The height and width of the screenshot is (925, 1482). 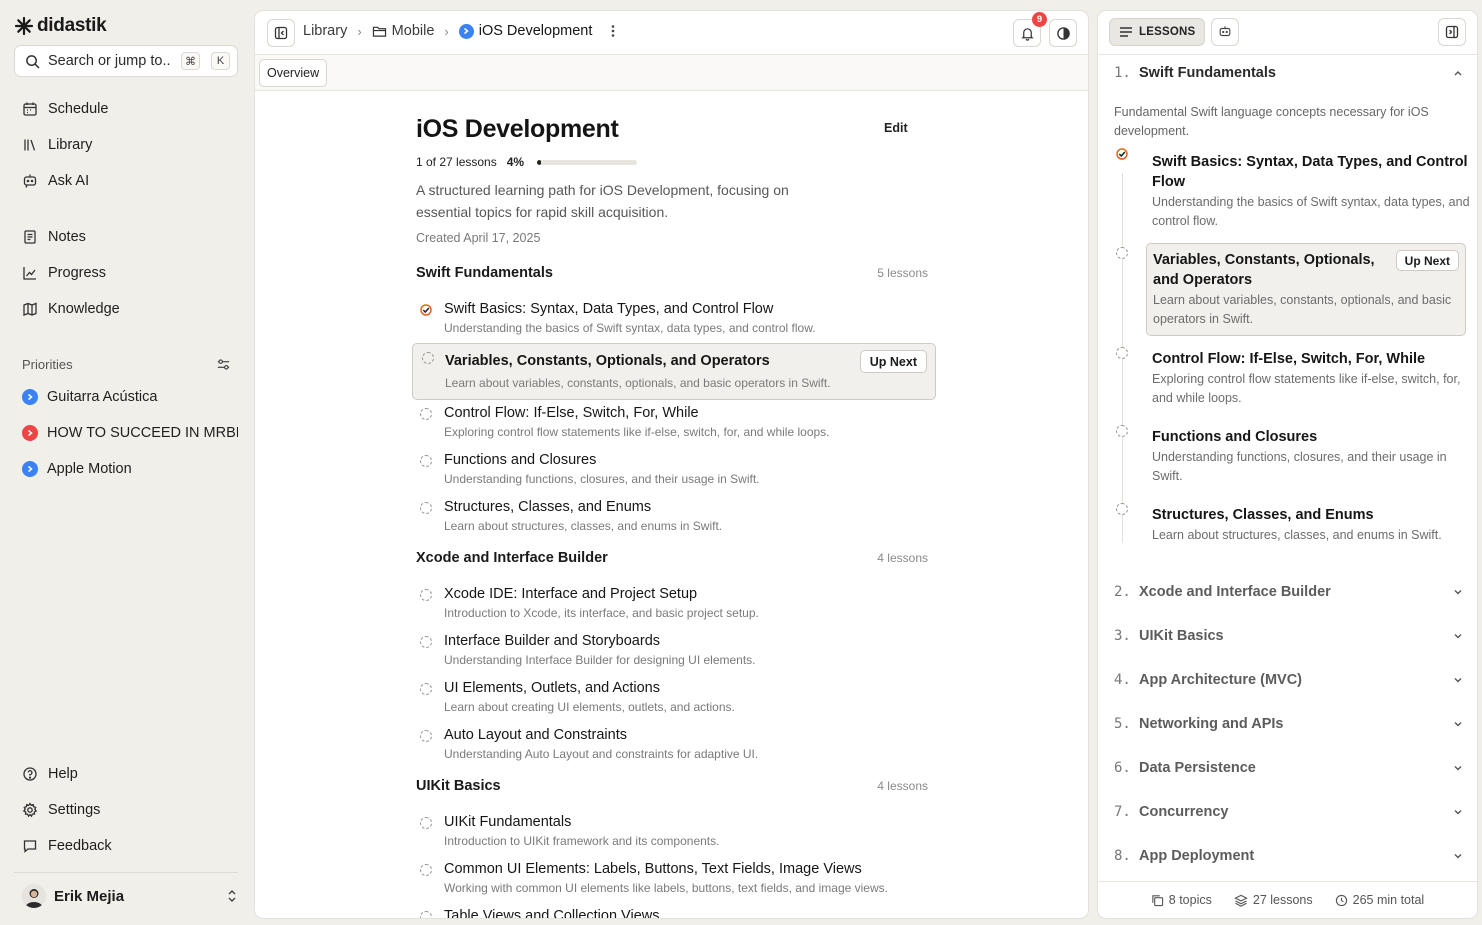 I want to click on lesson-title: Xcode IDE: Interface and Project Setup, so click(x=571, y=594).